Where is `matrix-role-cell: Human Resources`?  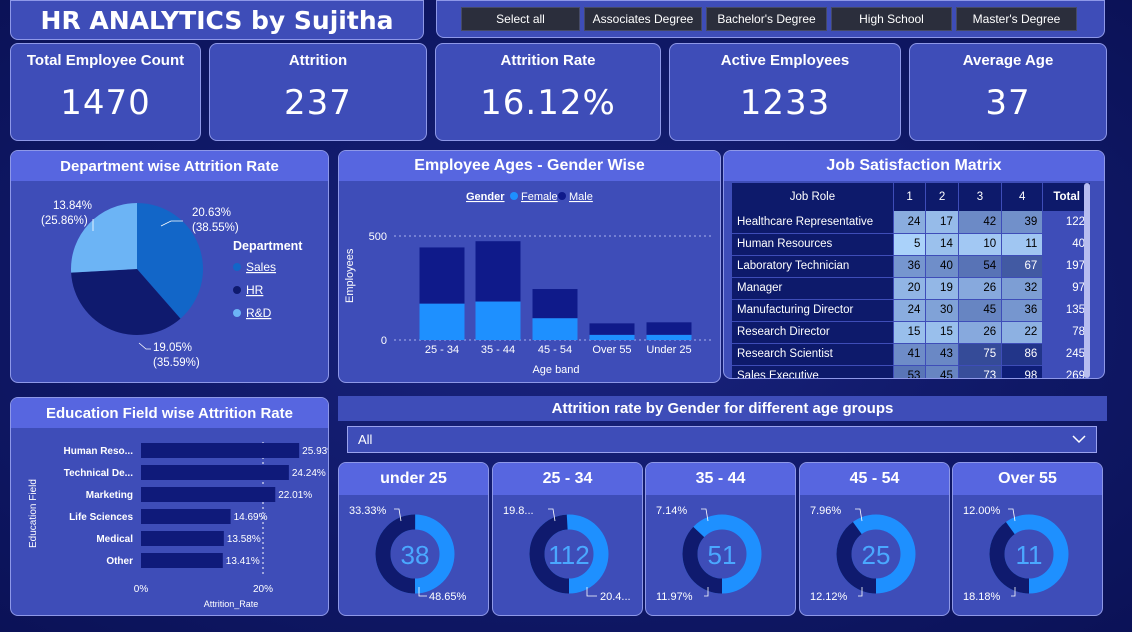 matrix-role-cell: Human Resources is located at coordinates (813, 244).